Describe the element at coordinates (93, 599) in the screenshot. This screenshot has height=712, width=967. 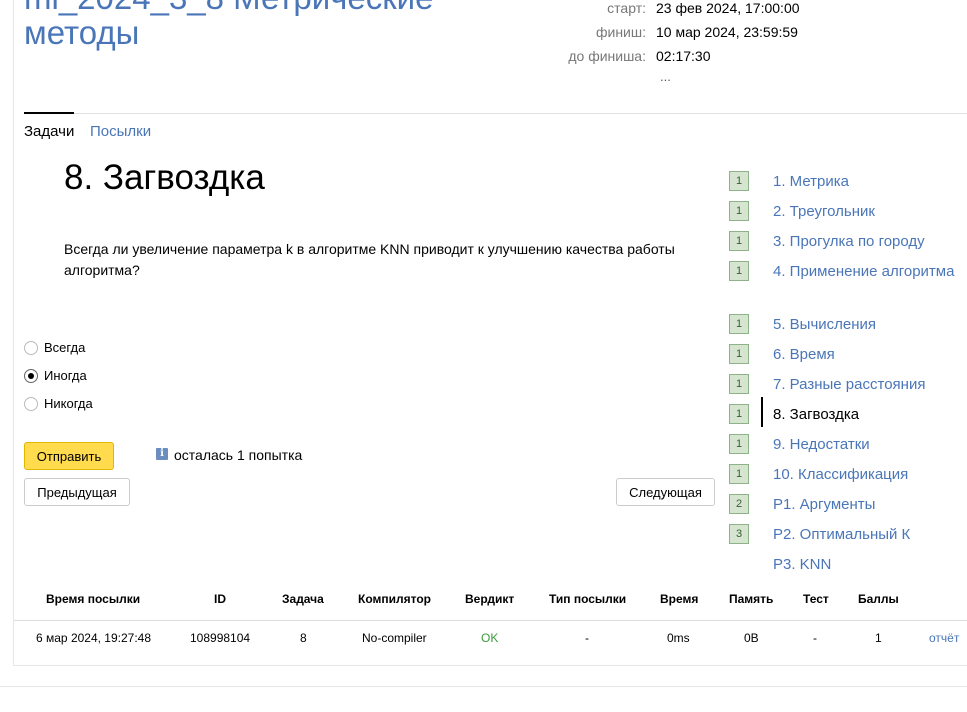
I see `header-time: Время посылки` at that location.